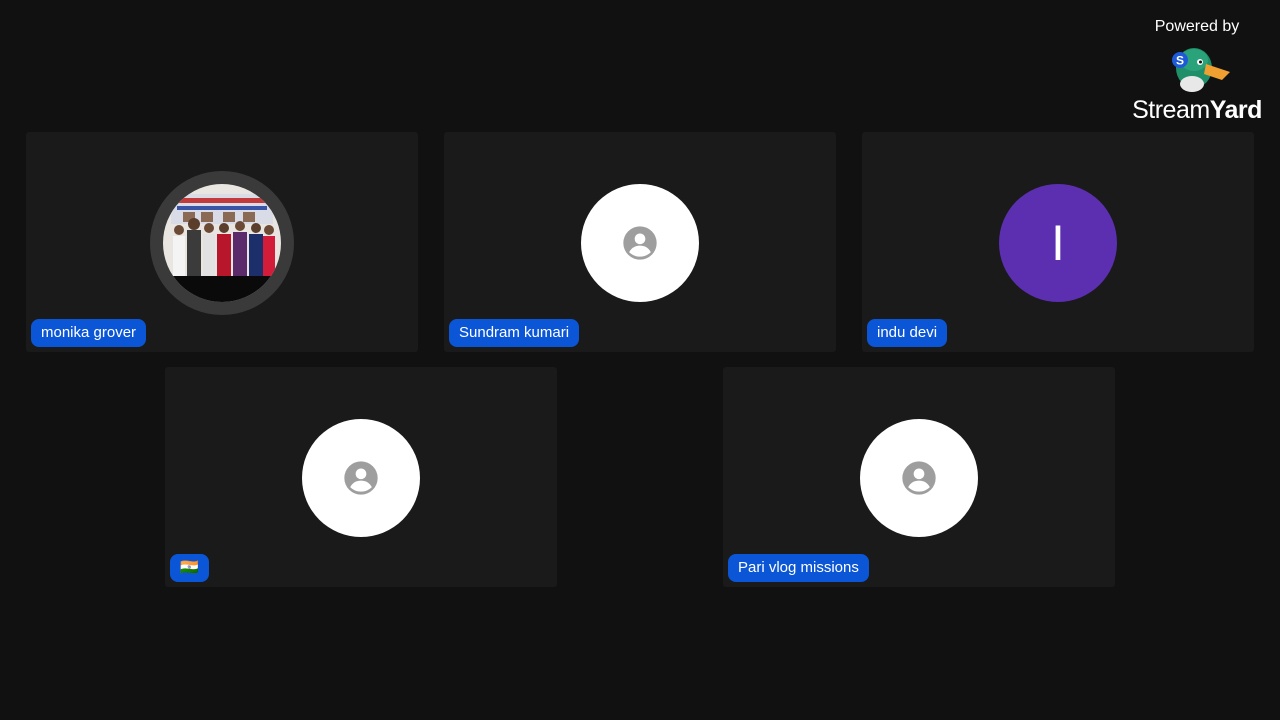  I want to click on mascot-badge-letter: S, so click(1180, 61).